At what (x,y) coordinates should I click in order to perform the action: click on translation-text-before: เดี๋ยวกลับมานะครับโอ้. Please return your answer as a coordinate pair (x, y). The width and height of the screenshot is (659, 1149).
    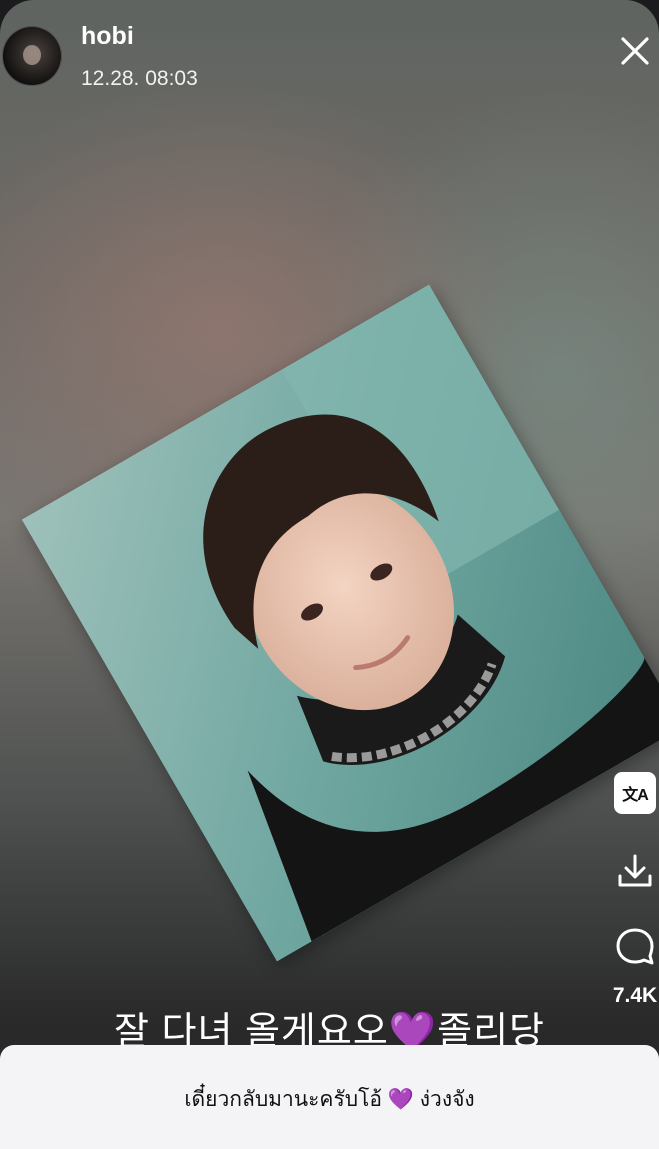
    Looking at the image, I should click on (286, 1099).